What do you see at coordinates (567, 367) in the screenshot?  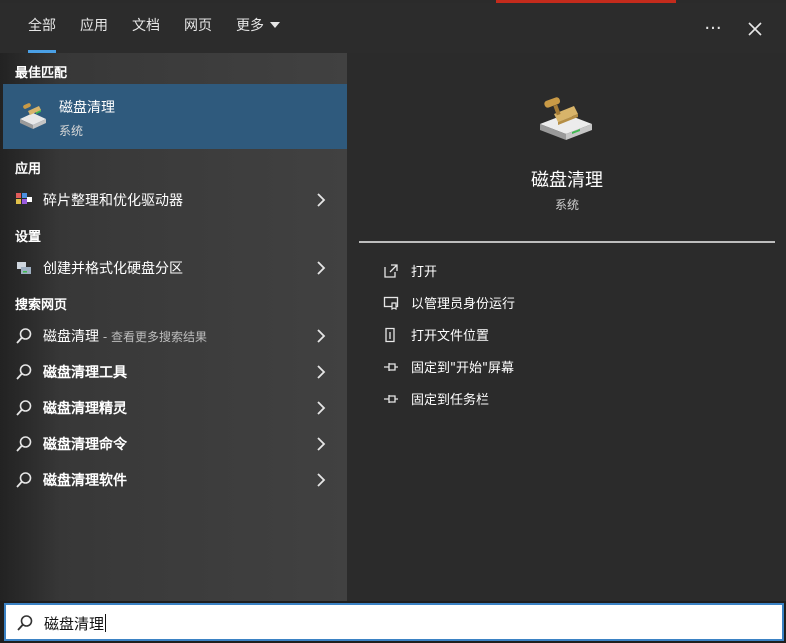 I see `action-pin-to-start: 固定到"开始"屏幕` at bounding box center [567, 367].